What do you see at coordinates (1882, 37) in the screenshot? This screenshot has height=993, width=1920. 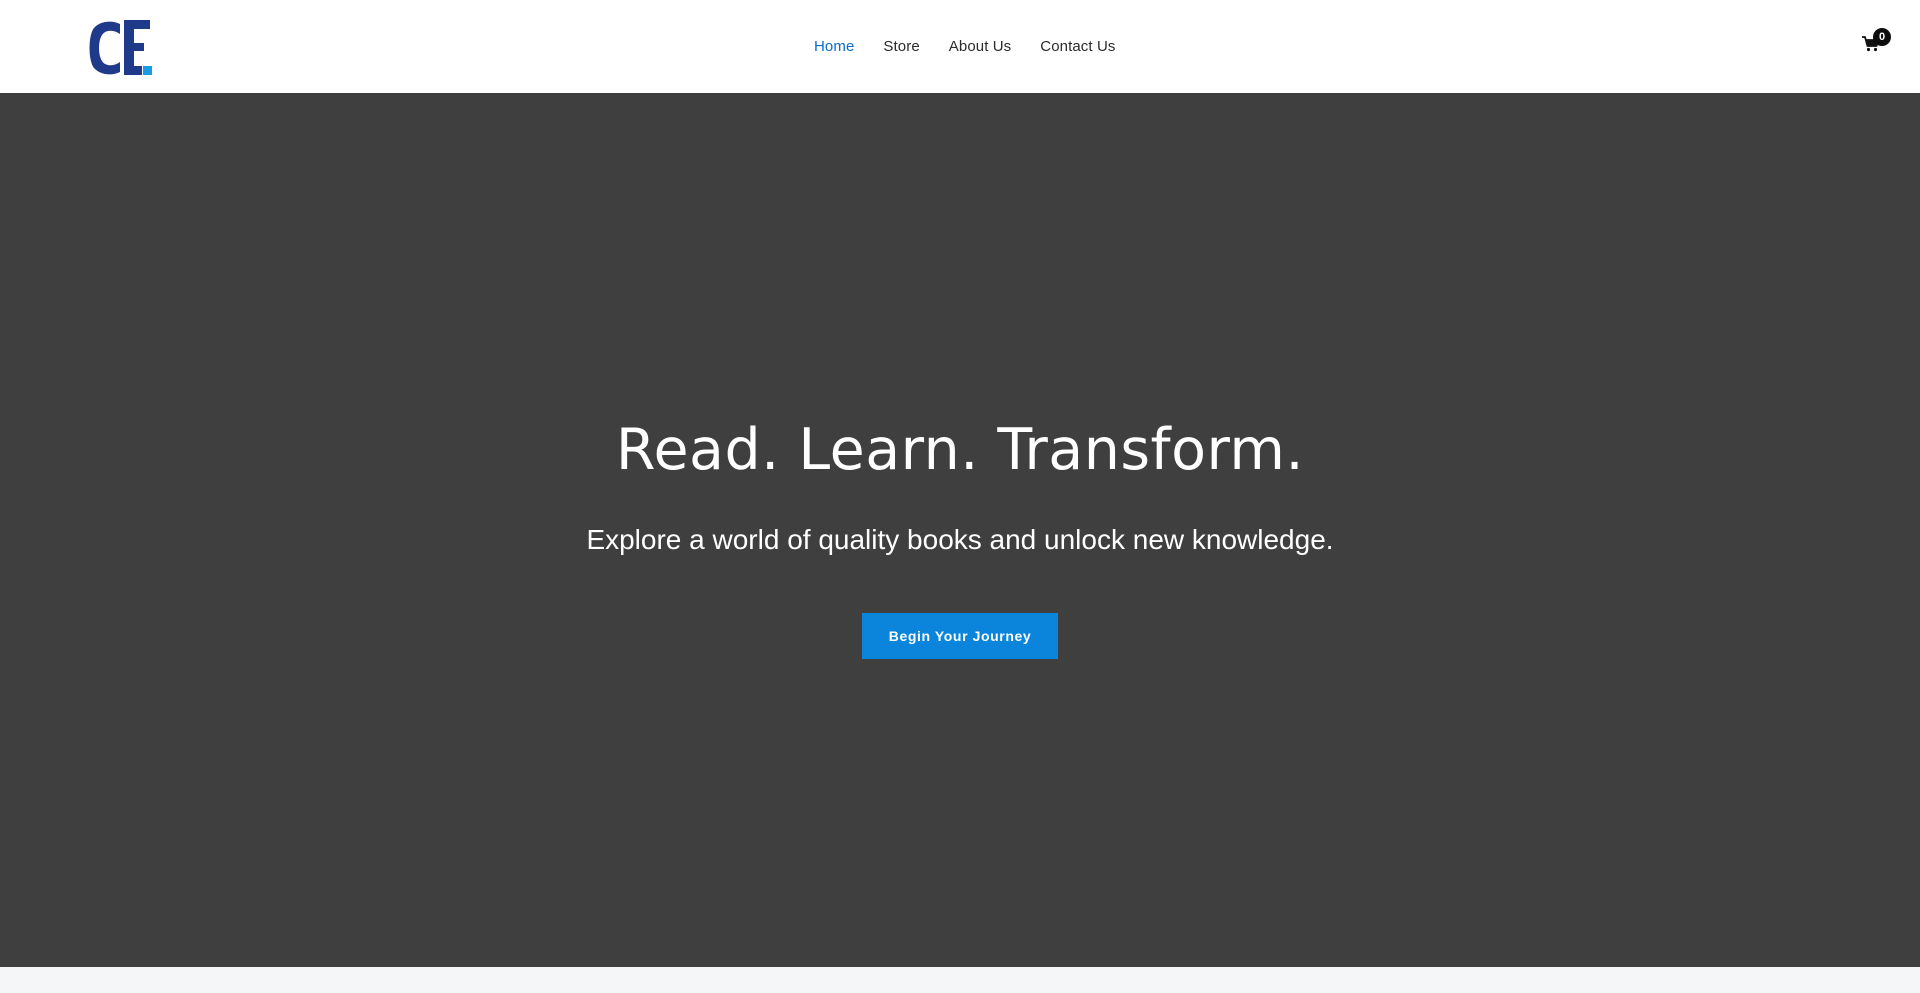 I see `cart-count-badge: 0` at bounding box center [1882, 37].